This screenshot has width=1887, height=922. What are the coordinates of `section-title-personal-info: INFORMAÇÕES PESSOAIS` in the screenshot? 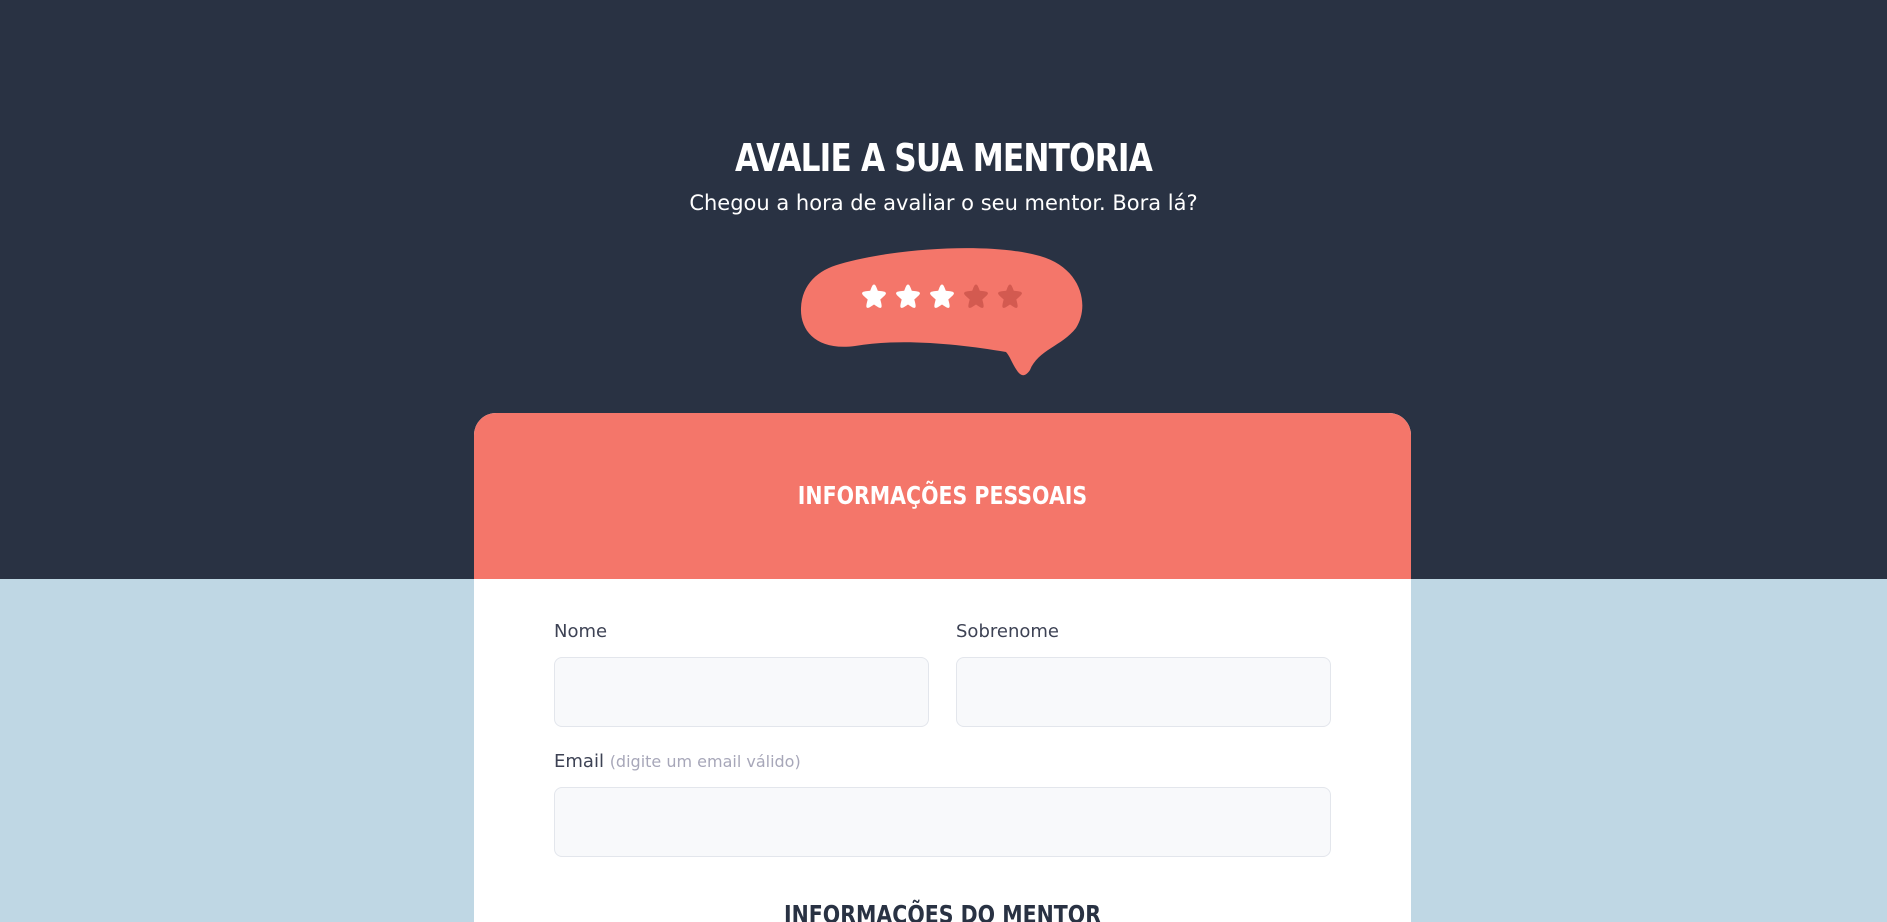 It's located at (942, 495).